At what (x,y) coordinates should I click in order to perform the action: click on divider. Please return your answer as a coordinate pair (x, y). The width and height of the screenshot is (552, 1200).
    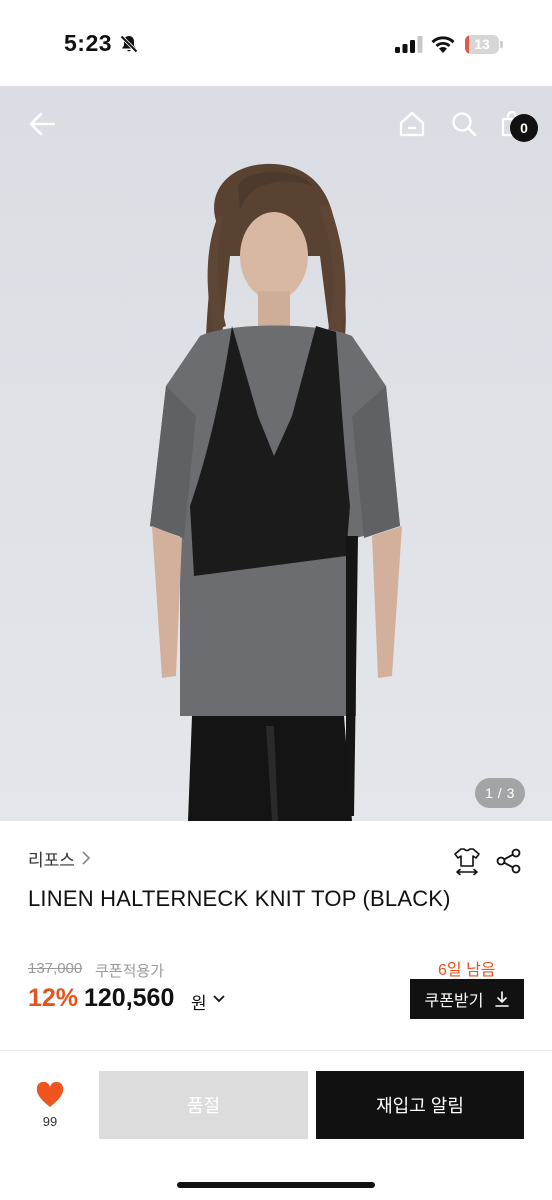
    Looking at the image, I should click on (276, 1050).